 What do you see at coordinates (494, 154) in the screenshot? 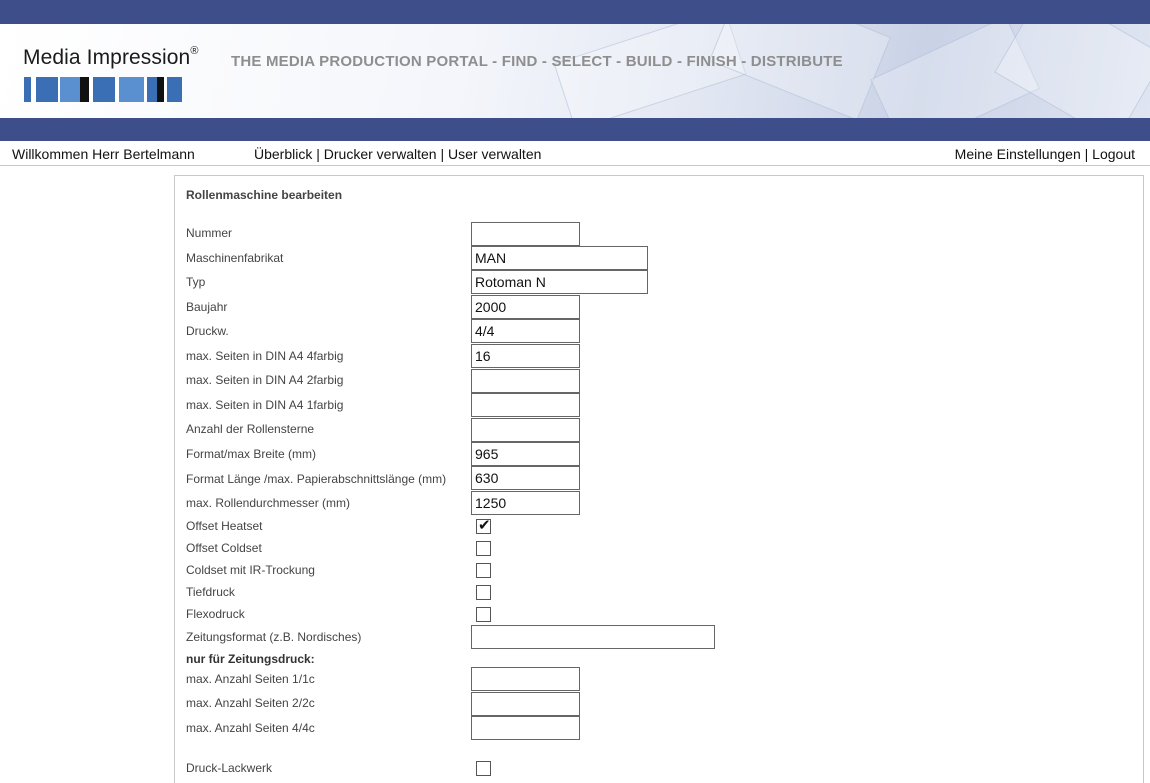
I see `nav-link-users: User verwalten` at bounding box center [494, 154].